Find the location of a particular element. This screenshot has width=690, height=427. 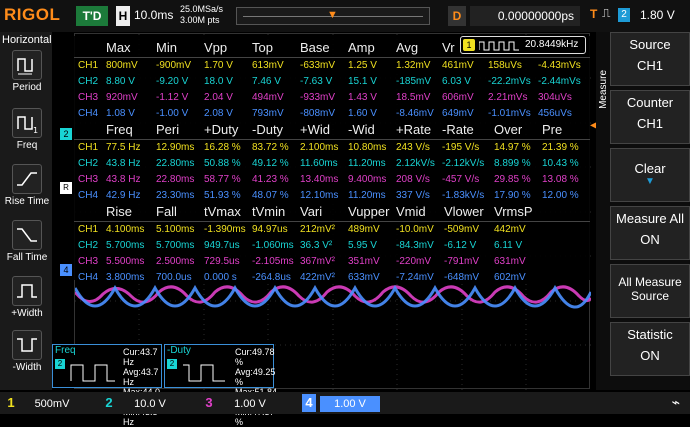

cell: 0.000 s is located at coordinates (220, 277).